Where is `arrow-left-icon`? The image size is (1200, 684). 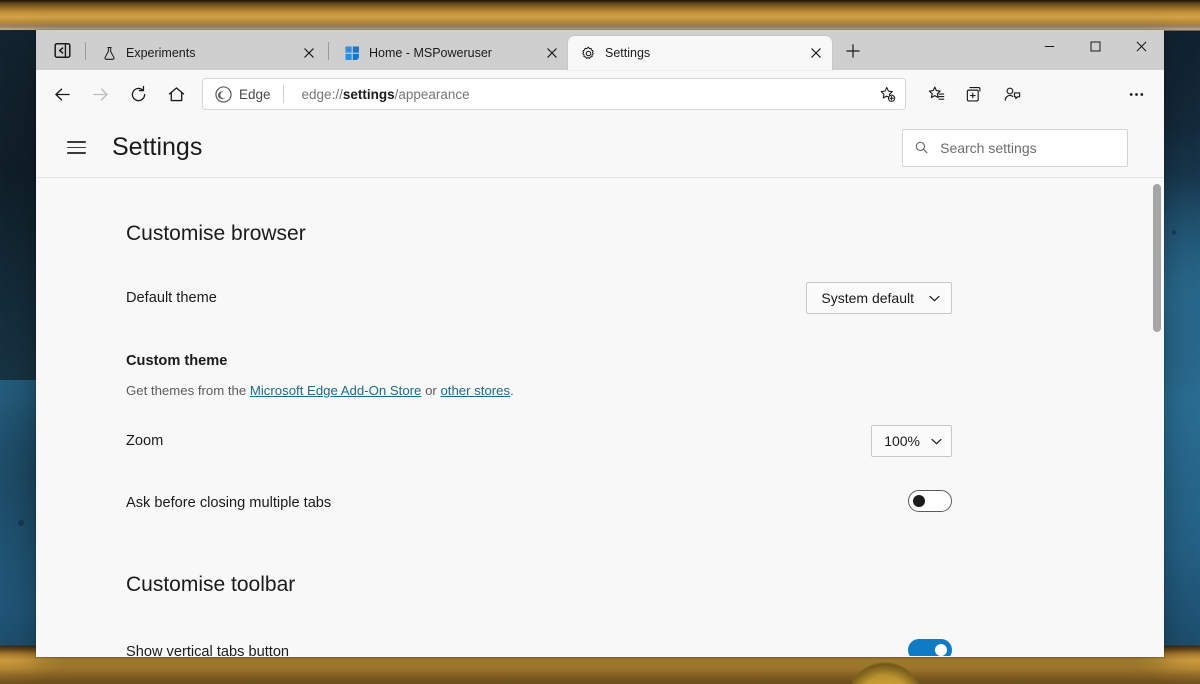
arrow-left-icon is located at coordinates (62, 94).